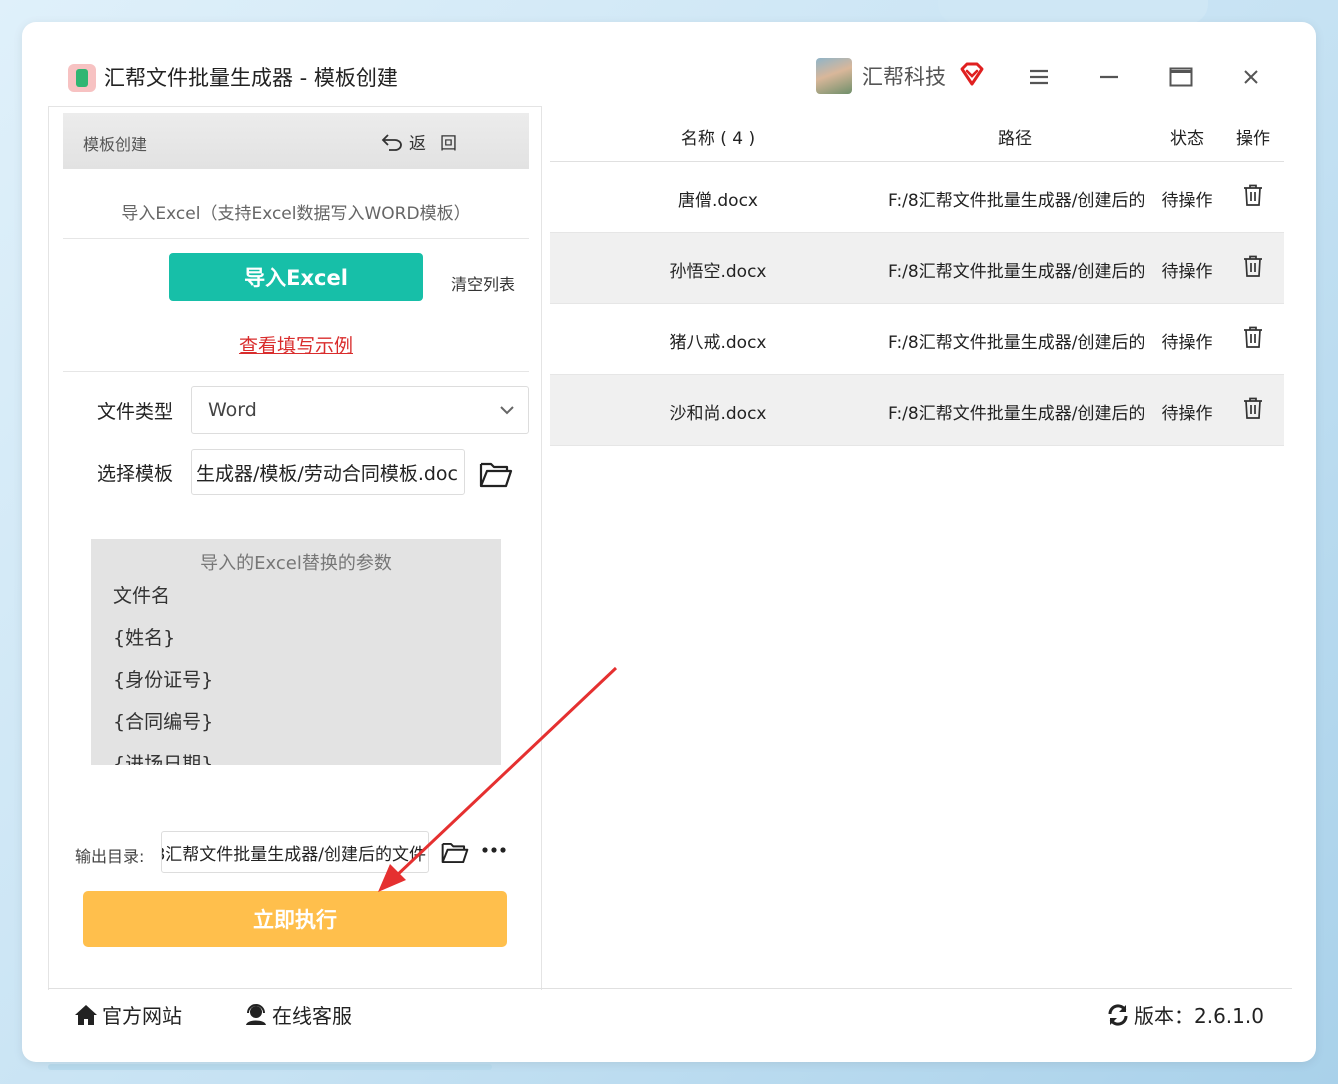 The image size is (1338, 1084). What do you see at coordinates (1187, 136) in the screenshot?
I see `column-header-status: 状态` at bounding box center [1187, 136].